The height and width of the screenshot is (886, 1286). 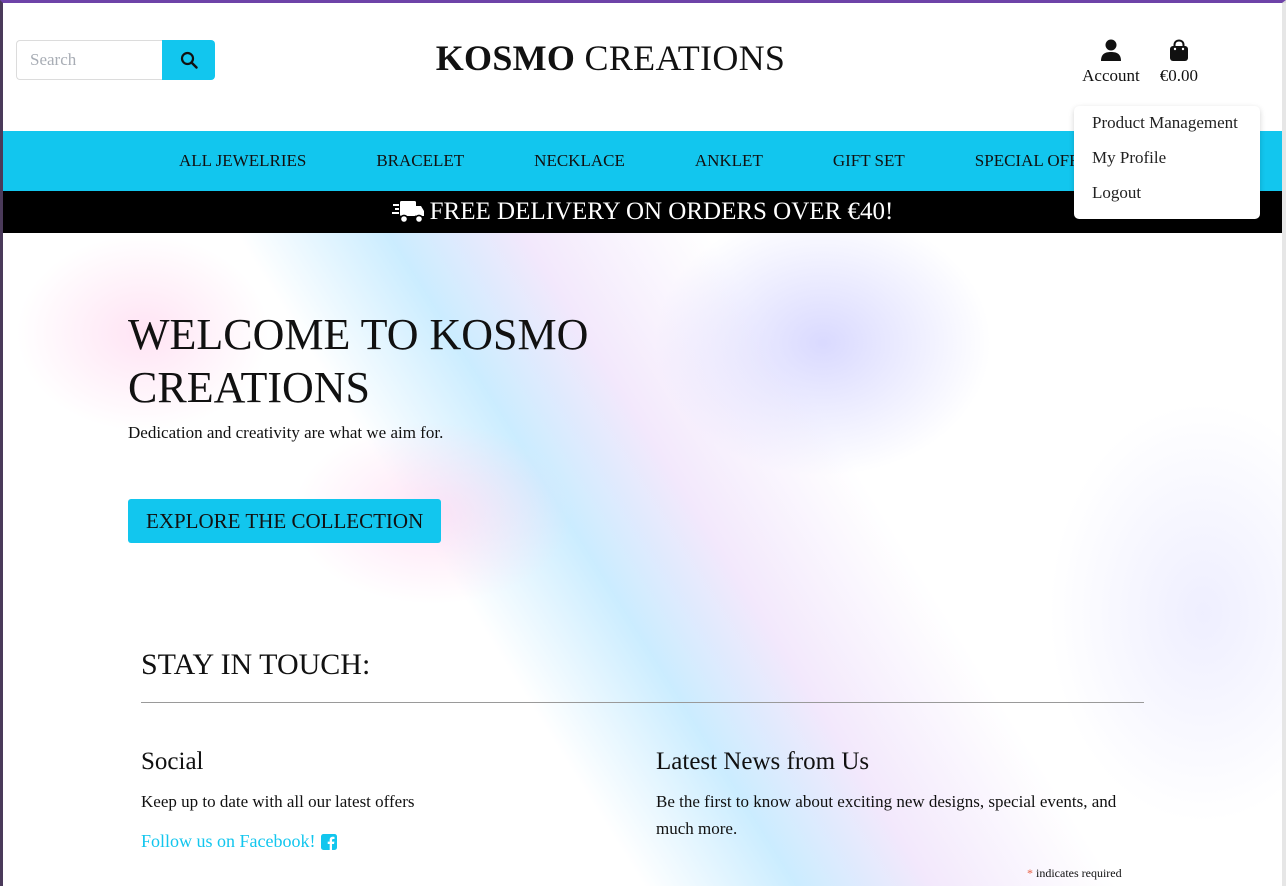 I want to click on brand-bold: KOSMO, so click(x=505, y=58).